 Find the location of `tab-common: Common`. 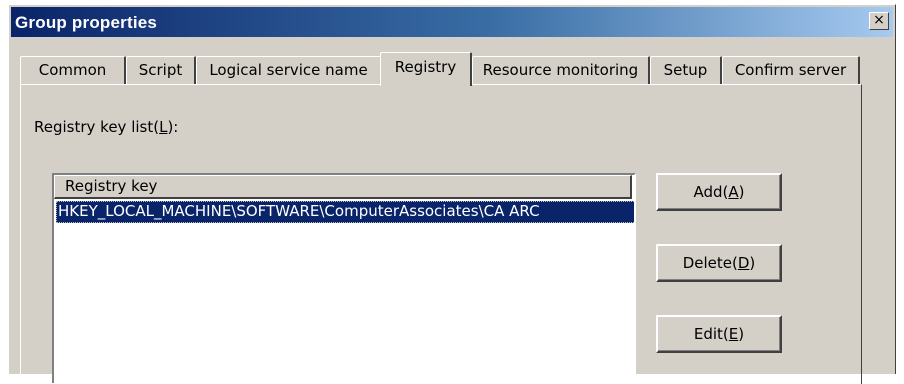

tab-common: Common is located at coordinates (73, 70).